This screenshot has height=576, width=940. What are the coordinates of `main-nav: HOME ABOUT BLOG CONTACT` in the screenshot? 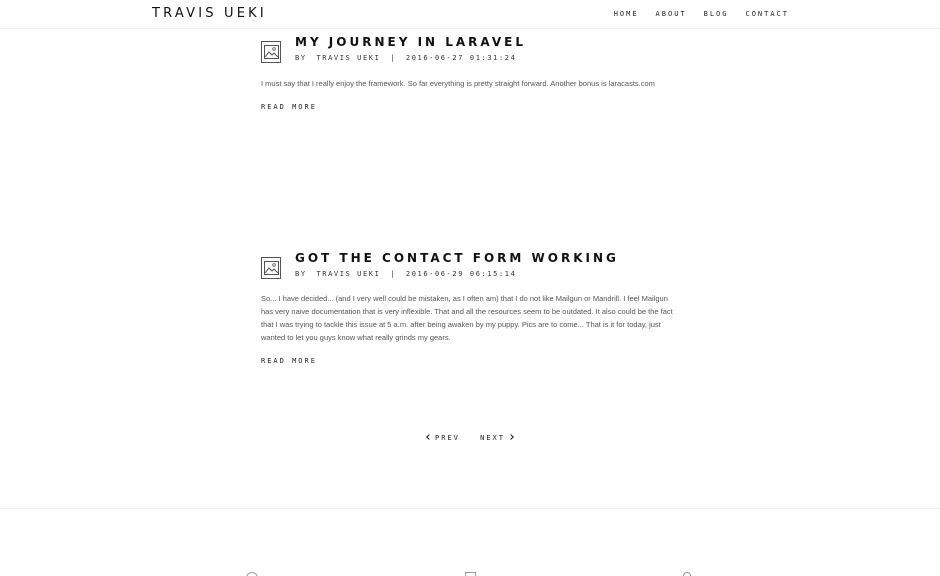 It's located at (693, 14).